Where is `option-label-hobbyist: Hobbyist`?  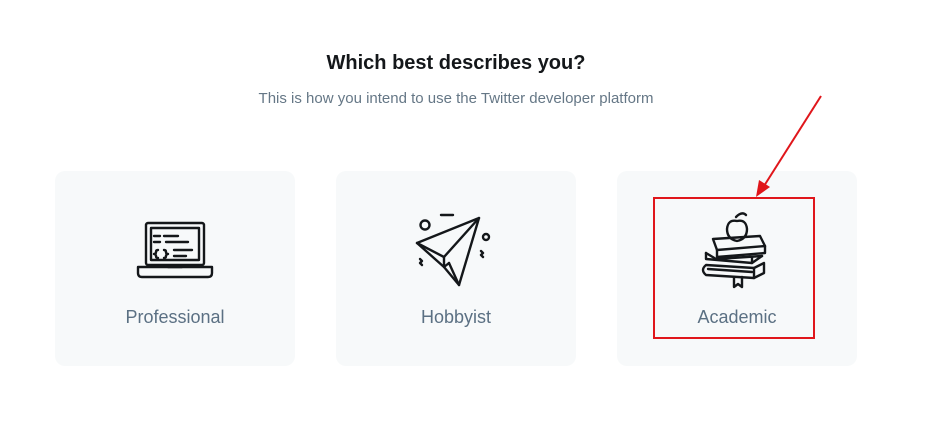 option-label-hobbyist: Hobbyist is located at coordinates (456, 317).